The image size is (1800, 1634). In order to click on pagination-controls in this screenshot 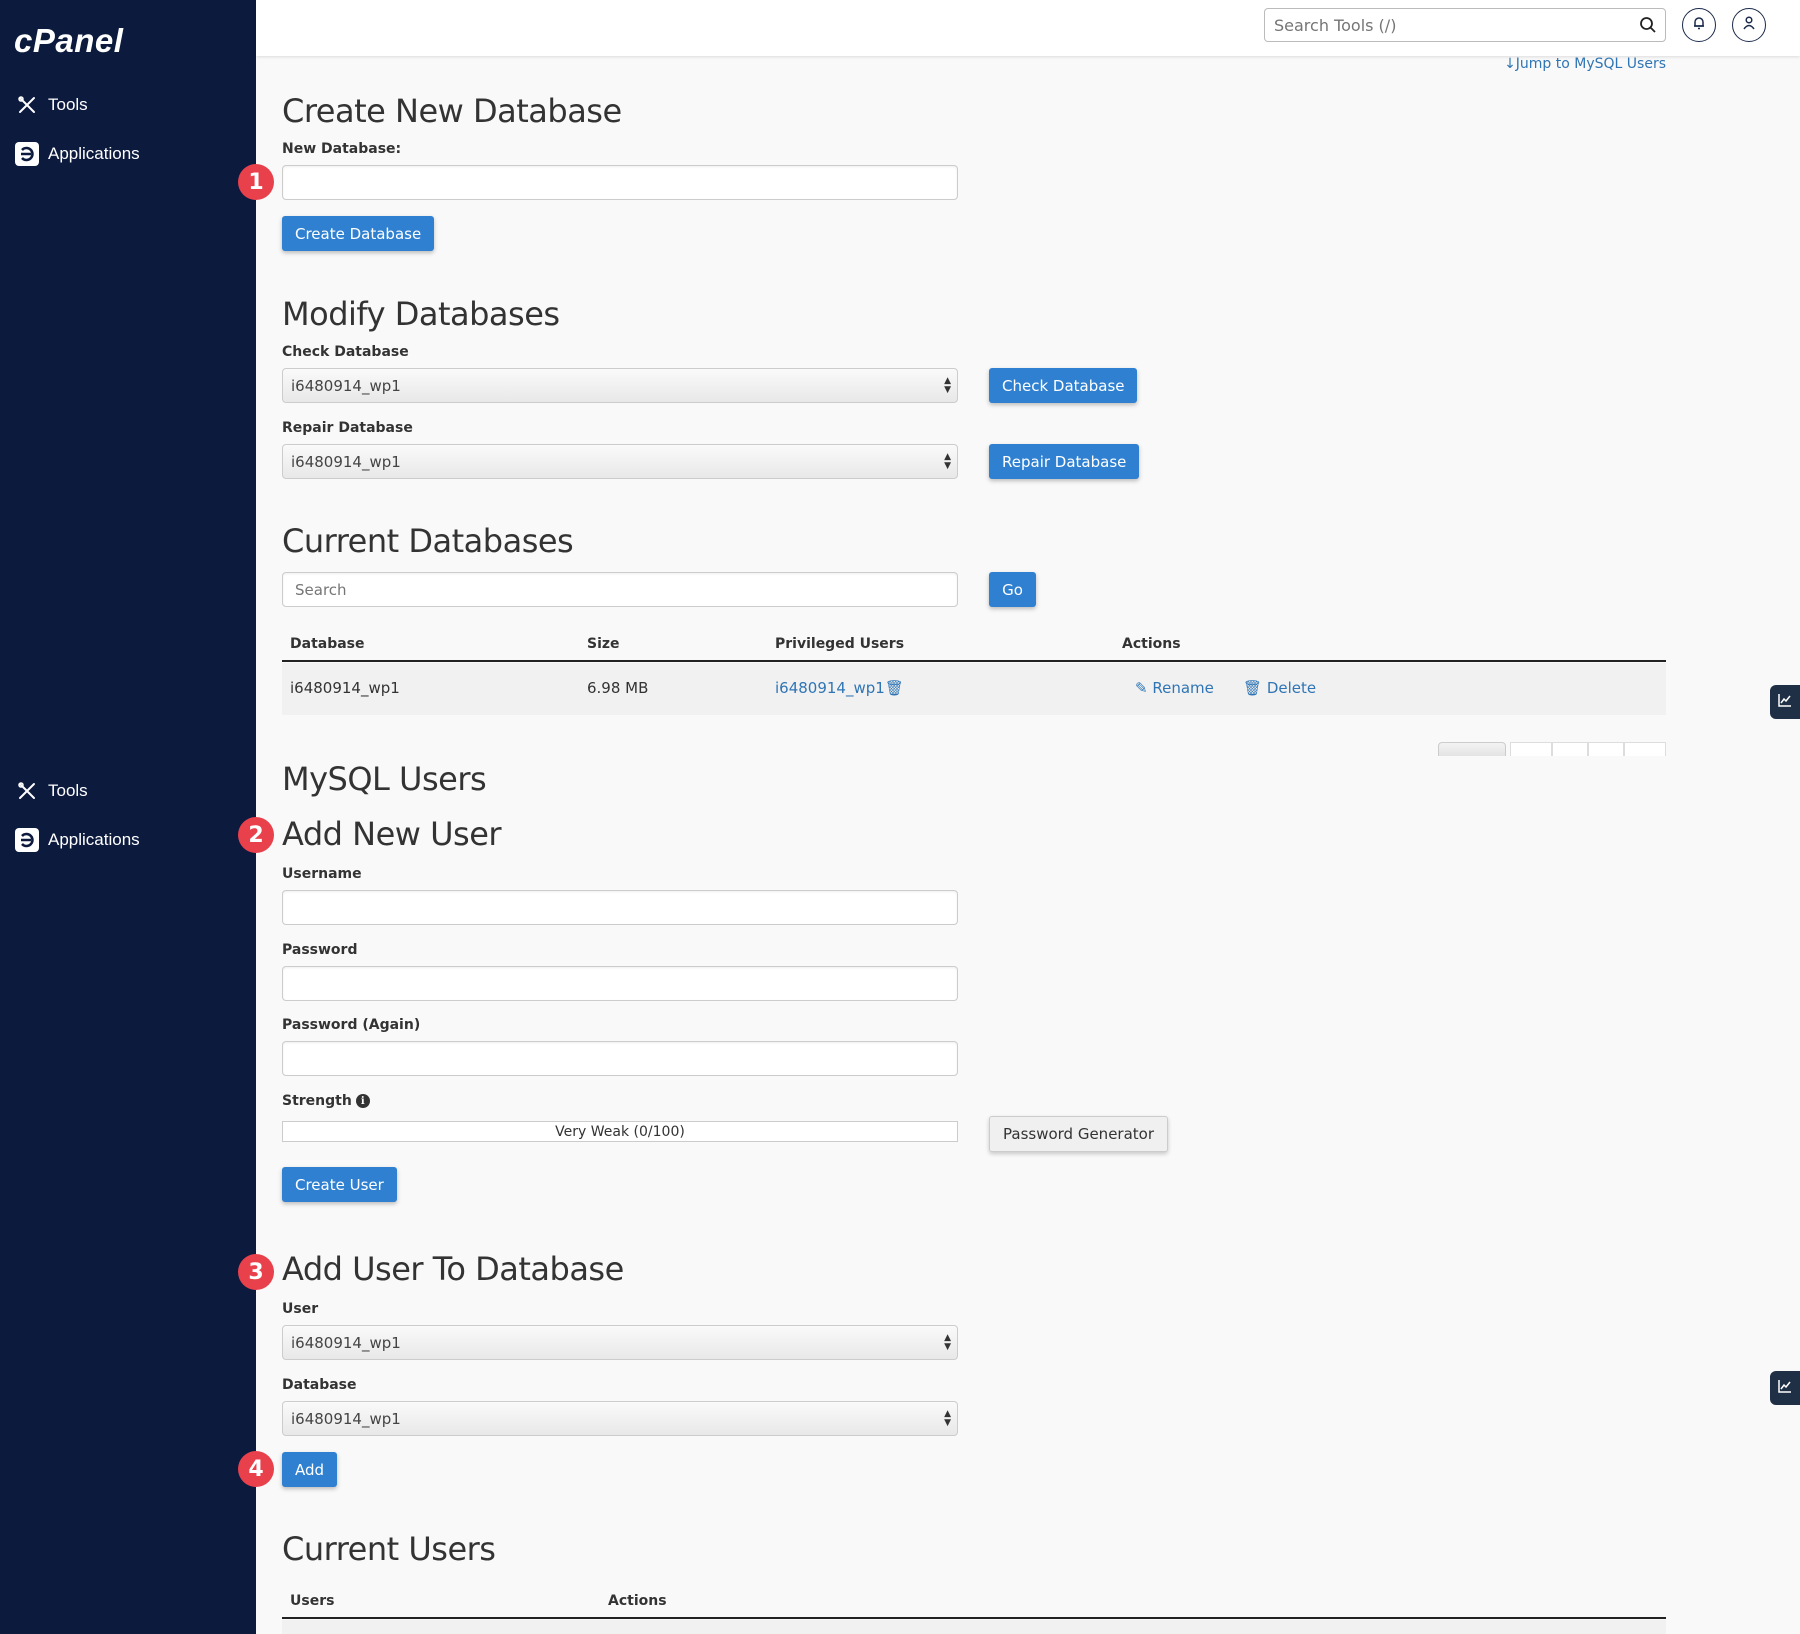, I will do `click(1519, 749)`.